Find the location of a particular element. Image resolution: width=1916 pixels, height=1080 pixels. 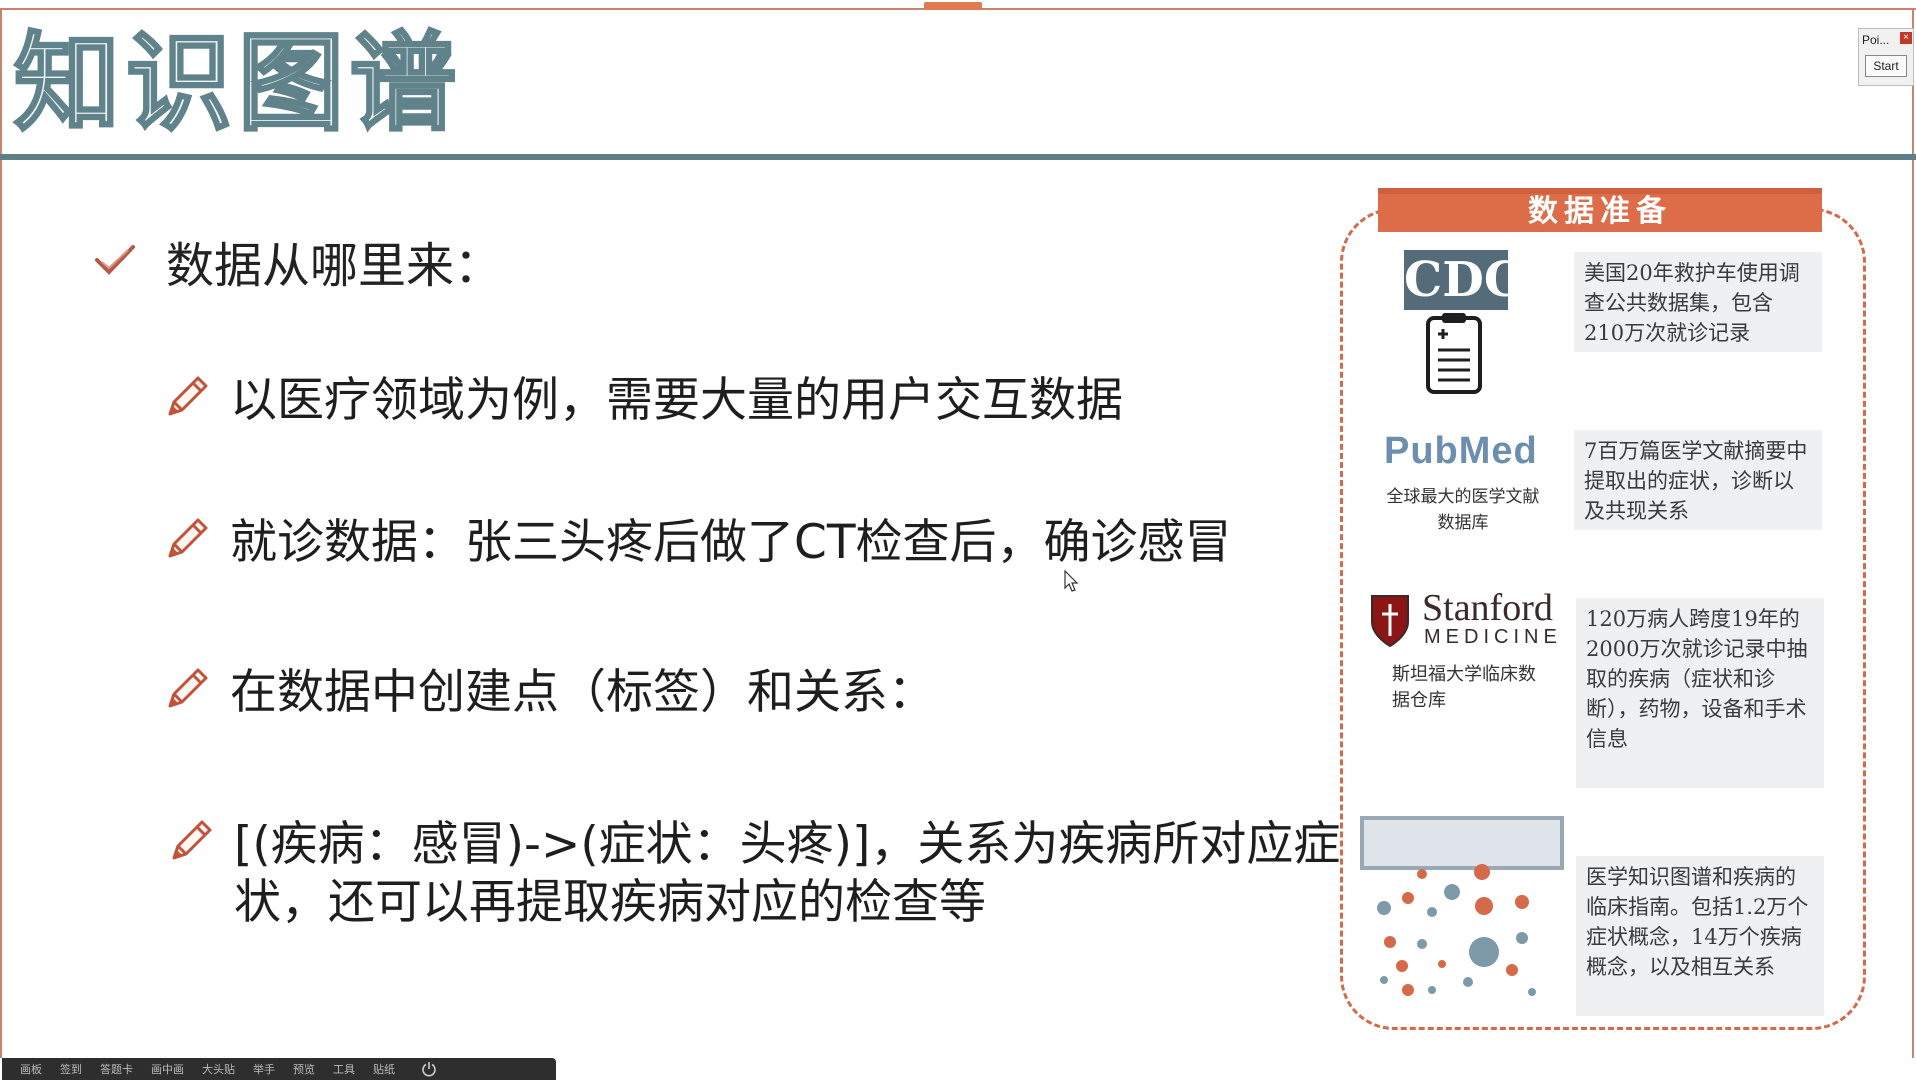

pubmed-logo: PubMed is located at coordinates (1461, 451).